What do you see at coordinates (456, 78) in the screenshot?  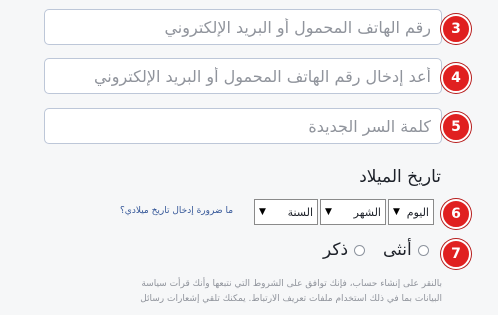 I see `step-badge-4: 4` at bounding box center [456, 78].